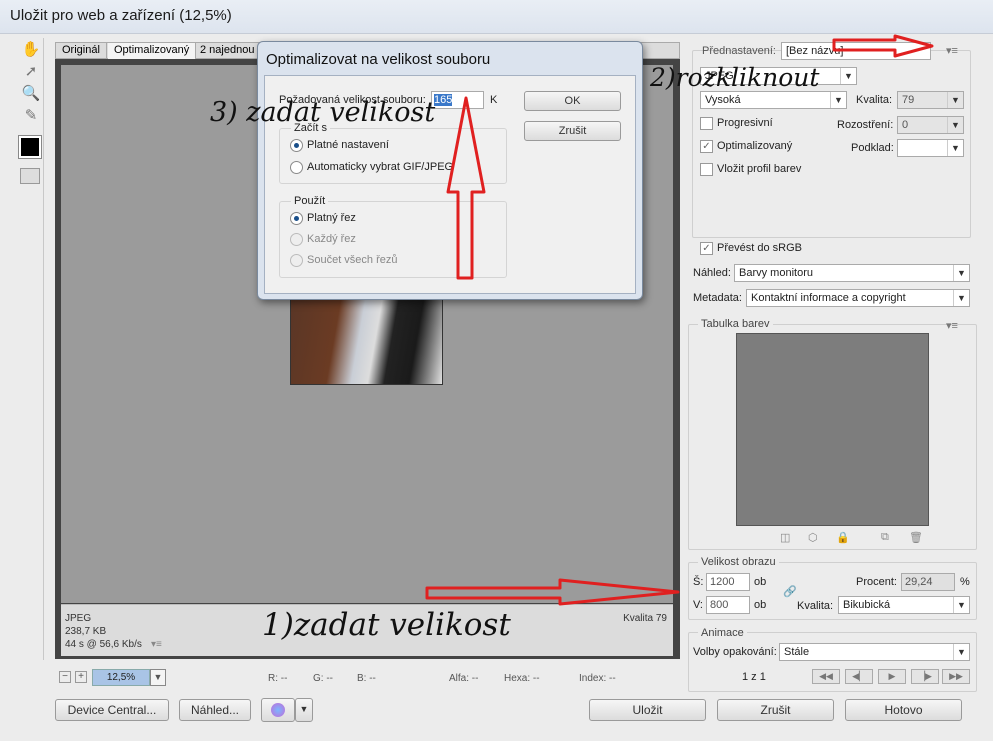  I want to click on annotation-step3: 3) zadat velikost, so click(323, 112).